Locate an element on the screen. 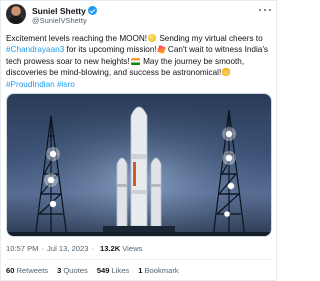 This screenshot has width=320, height=281. tweet-meta: 10:57 PM · Jul 13, 2023 · 13.2K Views is located at coordinates (74, 248).